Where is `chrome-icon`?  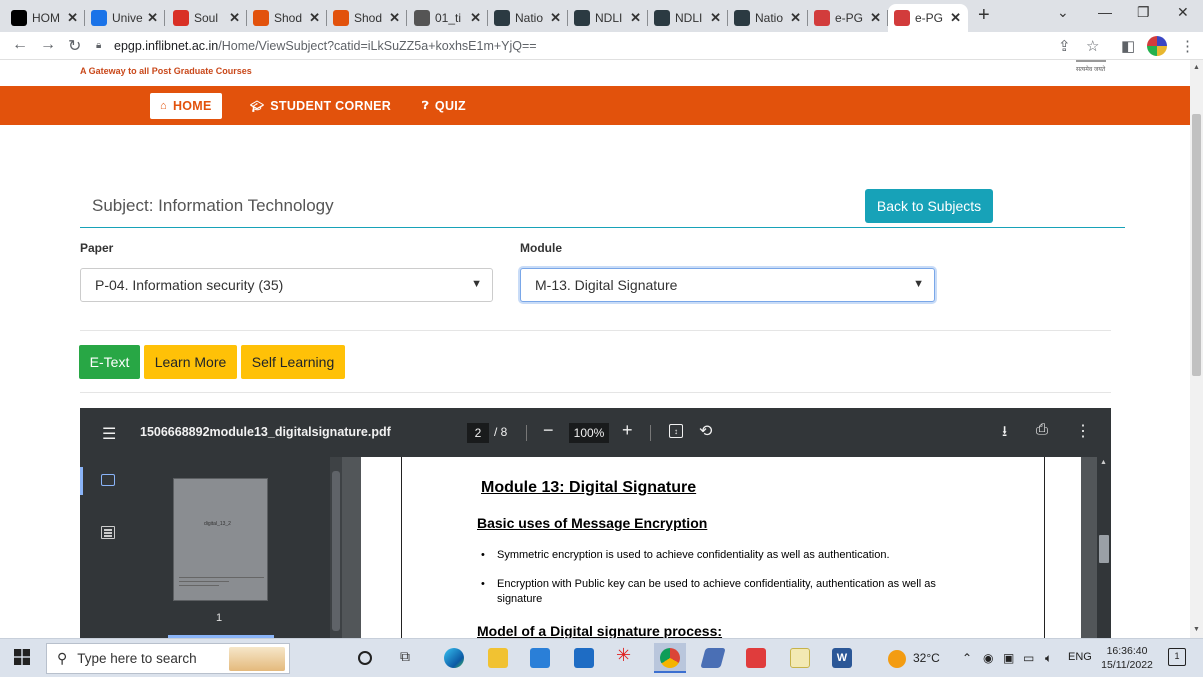
chrome-icon is located at coordinates (670, 658).